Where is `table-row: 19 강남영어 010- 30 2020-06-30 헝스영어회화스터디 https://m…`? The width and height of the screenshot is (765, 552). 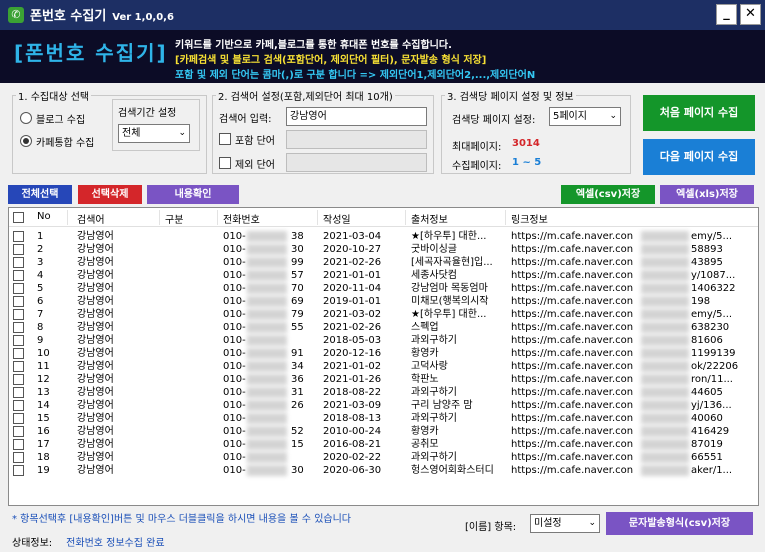 table-row: 19 강남영어 010- 30 2020-06-30 헝스영어회화스터디 https://m… is located at coordinates (383, 470).